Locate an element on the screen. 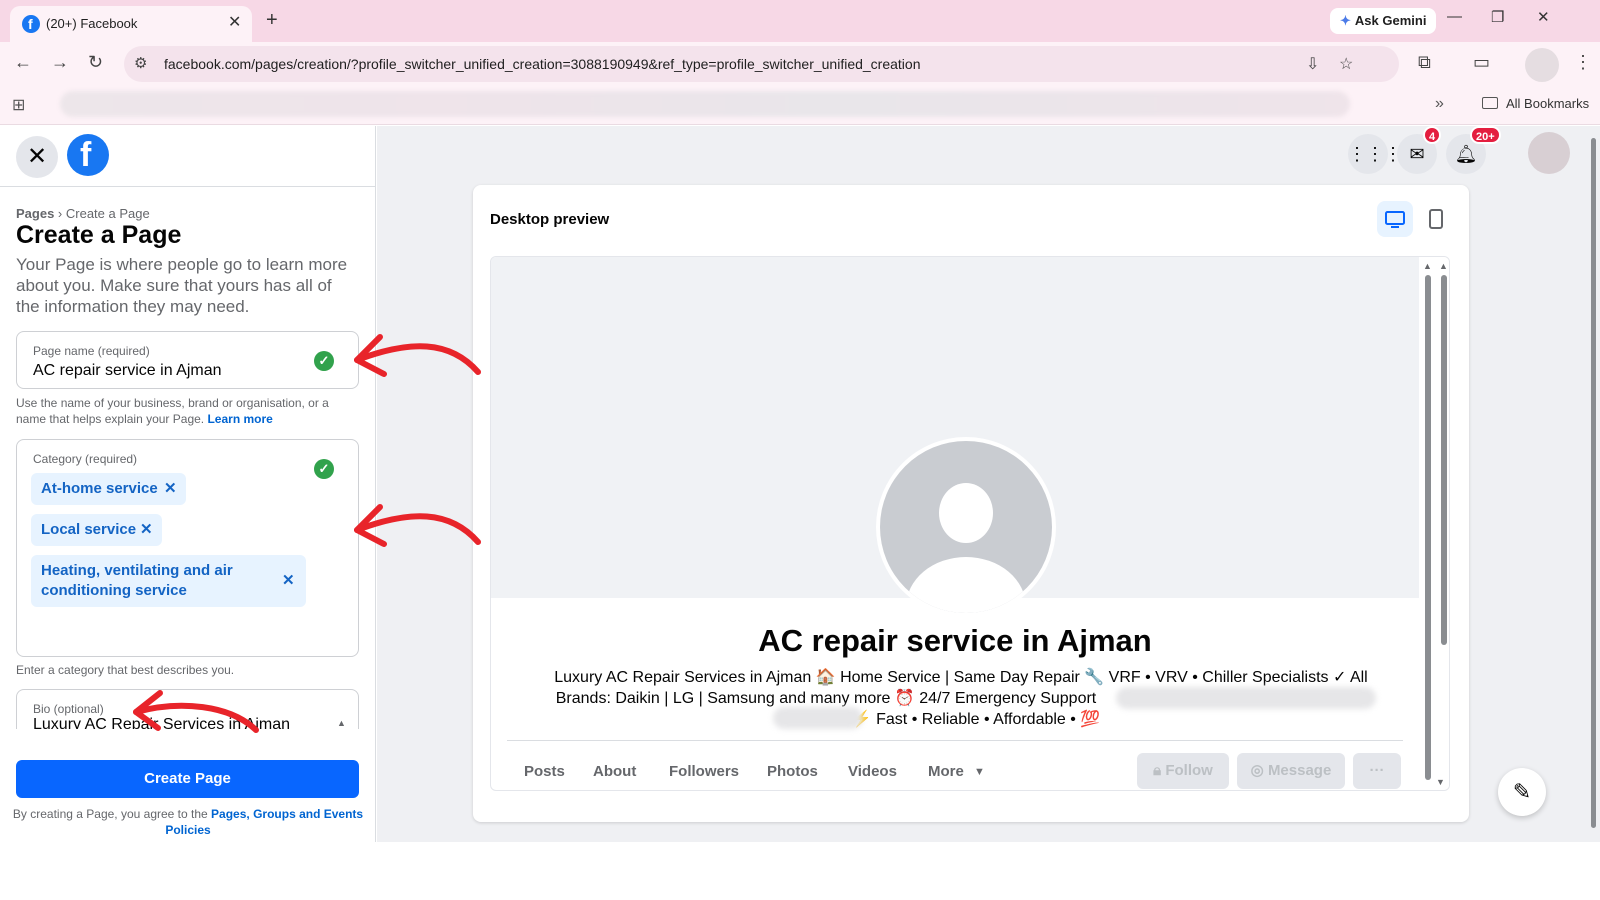 The width and height of the screenshot is (1600, 900). tab-search-icon: ▭ is located at coordinates (1481, 62).